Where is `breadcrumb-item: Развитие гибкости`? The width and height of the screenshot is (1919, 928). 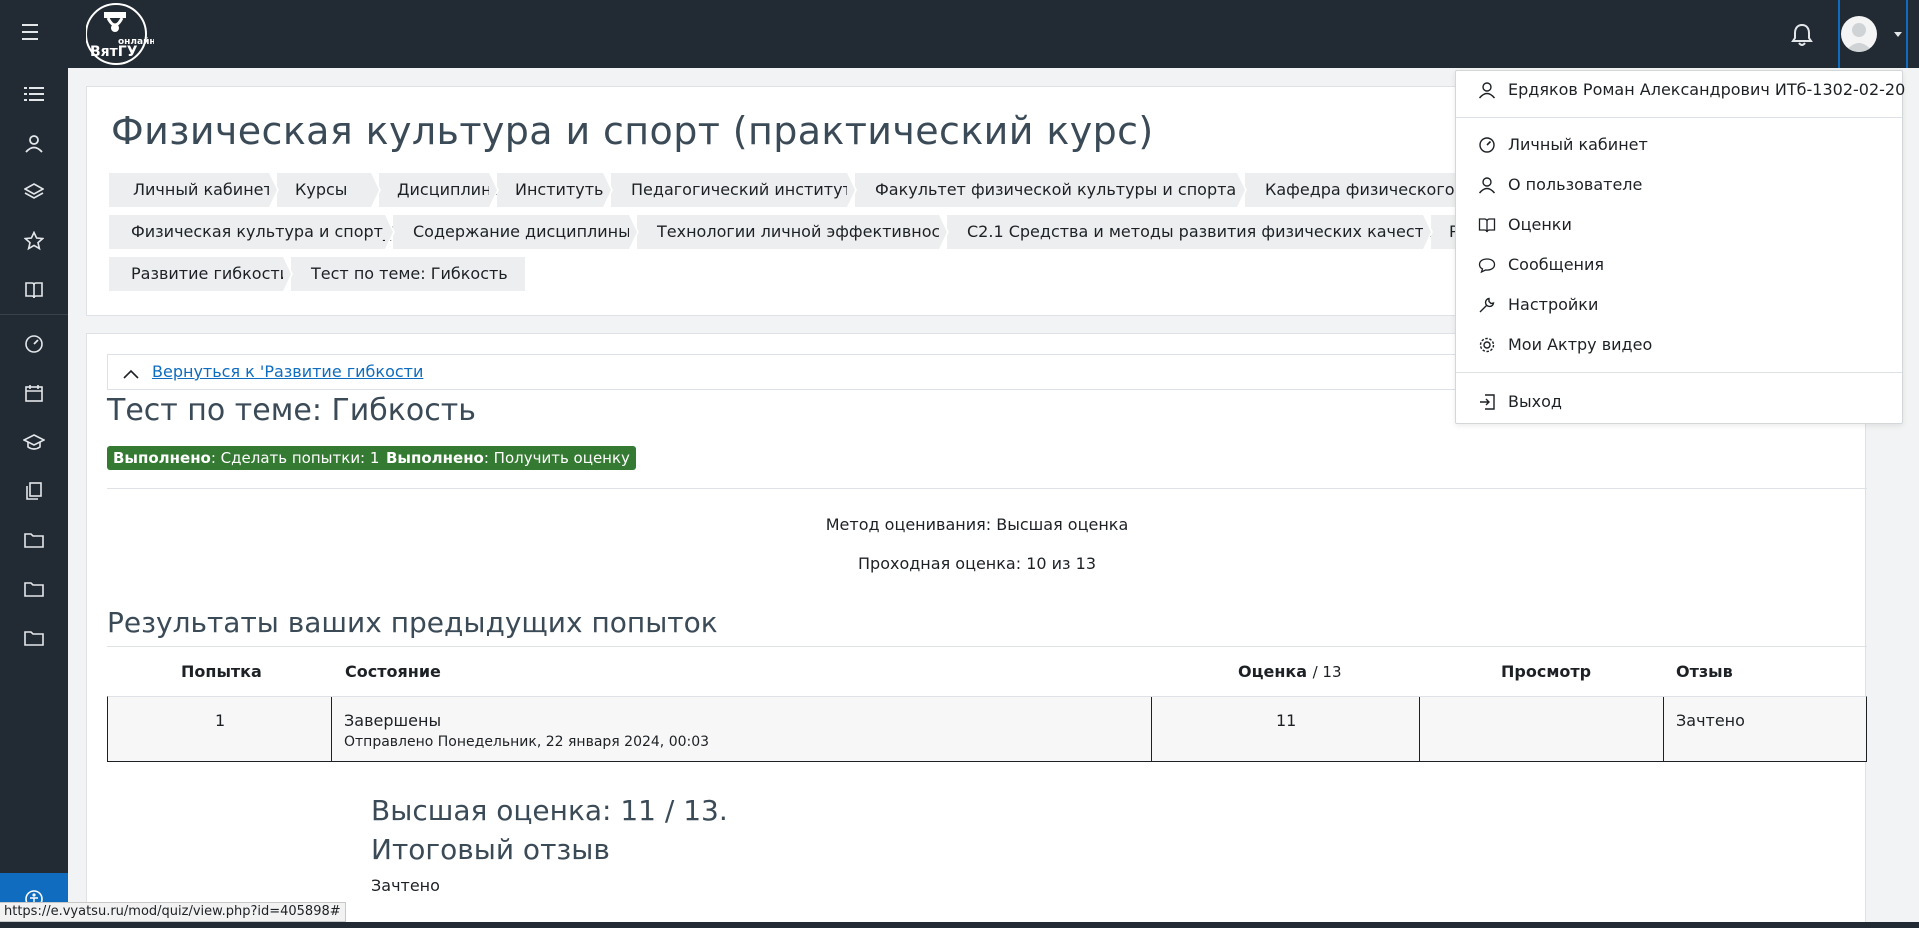
breadcrumb-item: Развитие гибкости is located at coordinates (201, 274).